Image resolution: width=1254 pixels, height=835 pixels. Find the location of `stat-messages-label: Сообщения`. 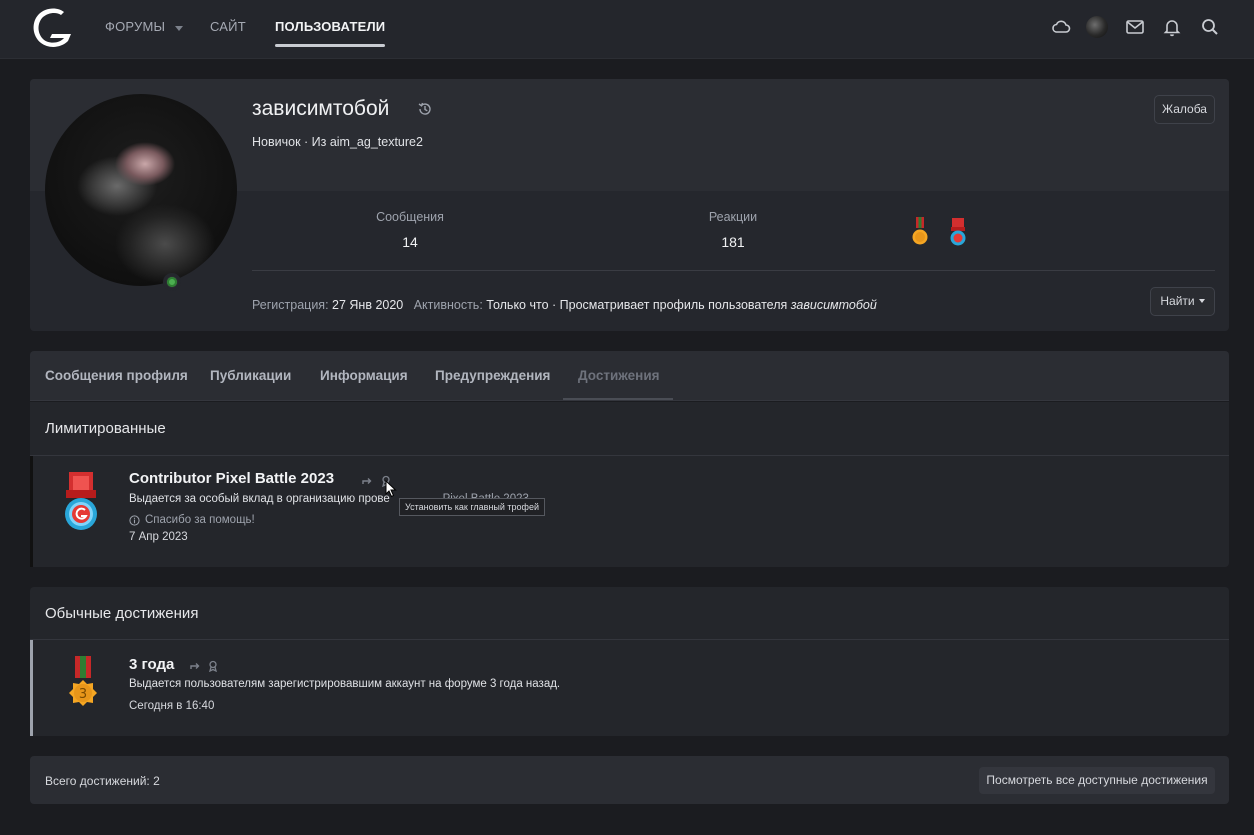

stat-messages-label: Сообщения is located at coordinates (410, 217).